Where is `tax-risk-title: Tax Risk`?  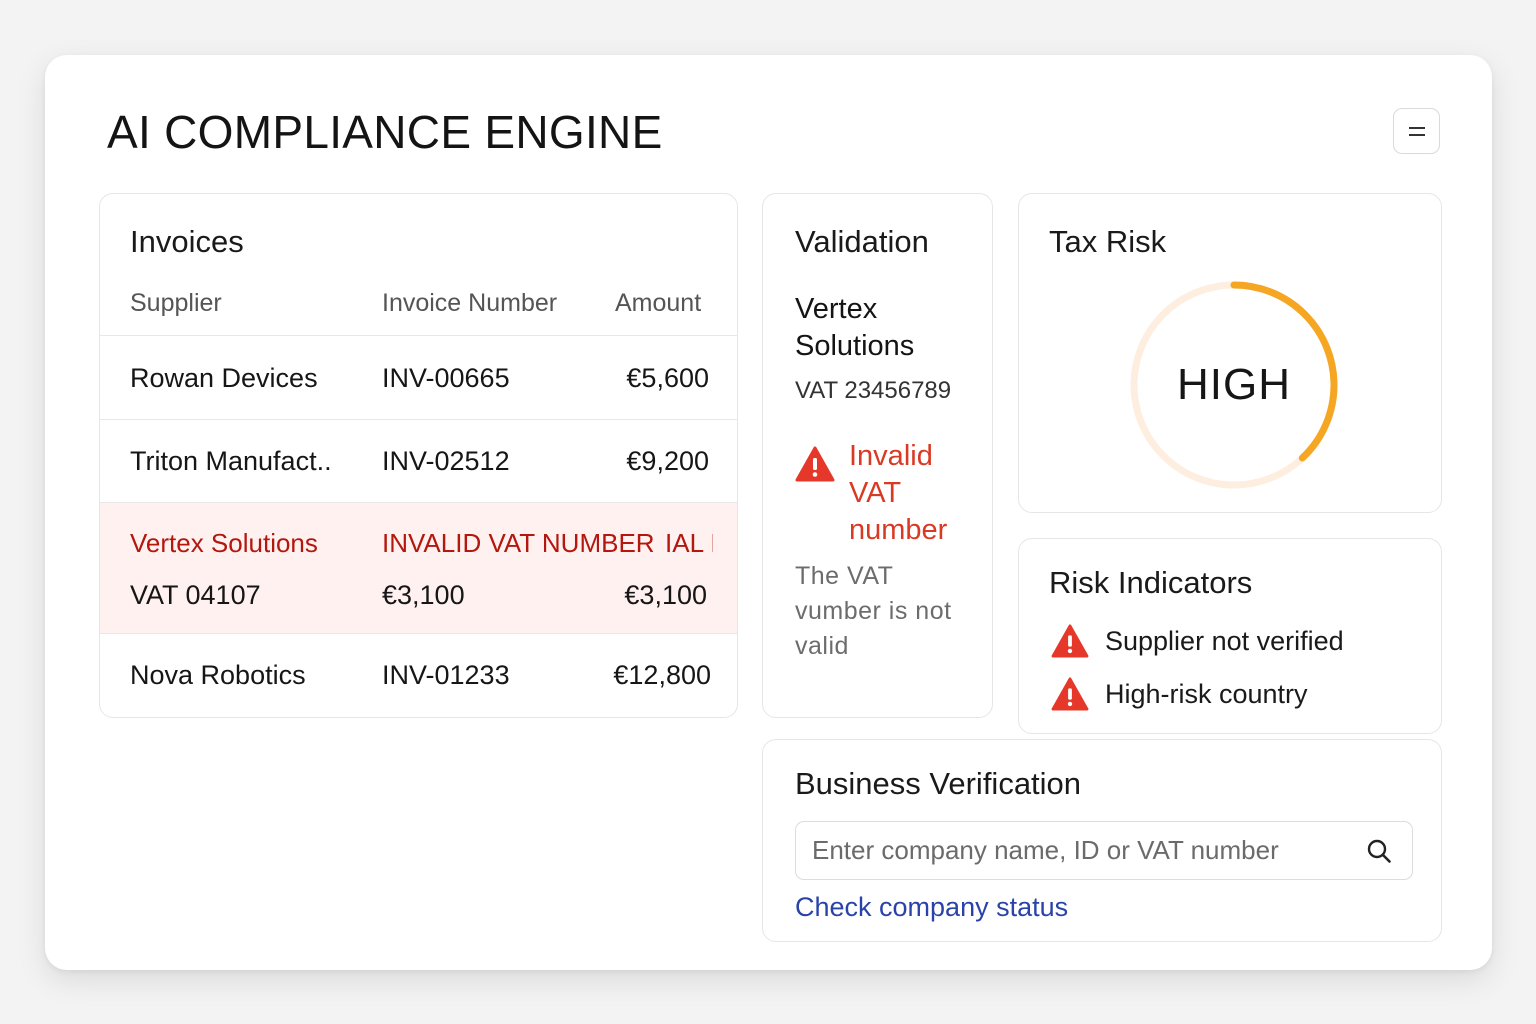 tax-risk-title: Tax Risk is located at coordinates (1108, 241).